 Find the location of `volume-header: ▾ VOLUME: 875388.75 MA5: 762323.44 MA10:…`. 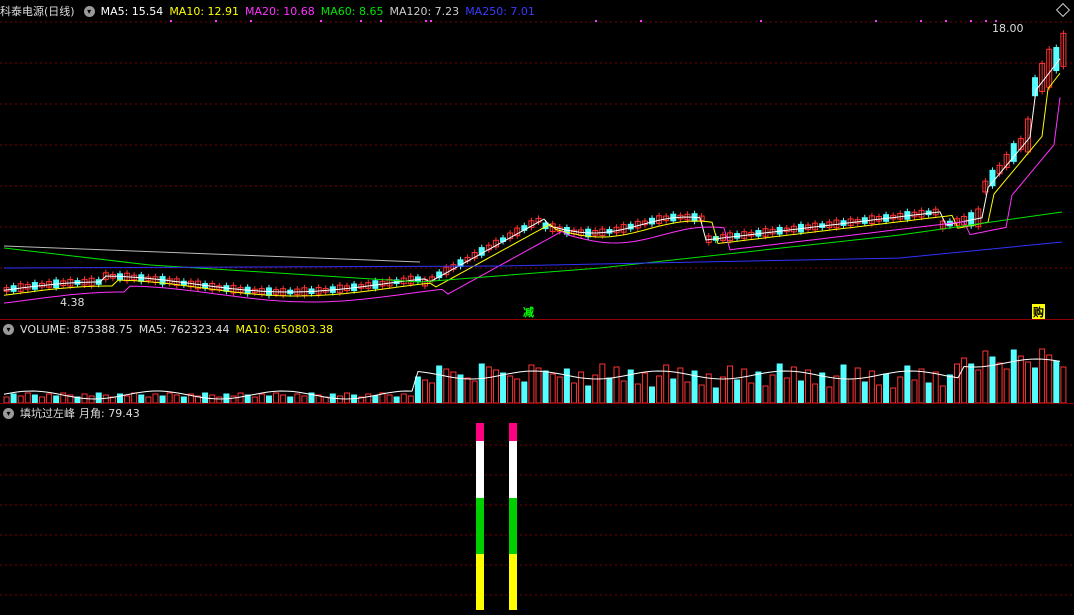

volume-header: ▾ VOLUME: 875388.75 MA5: 762323.44 MA10:… is located at coordinates (169, 329).